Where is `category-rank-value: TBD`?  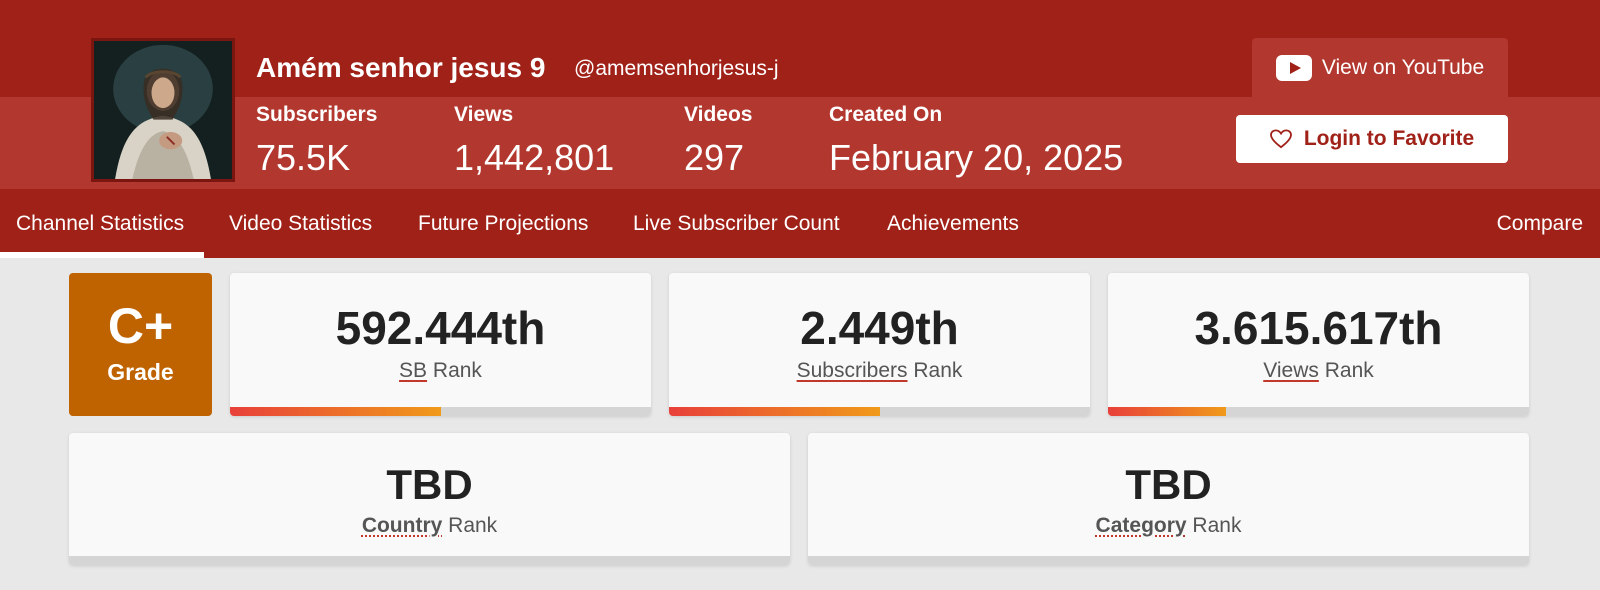 category-rank-value: TBD is located at coordinates (1168, 484).